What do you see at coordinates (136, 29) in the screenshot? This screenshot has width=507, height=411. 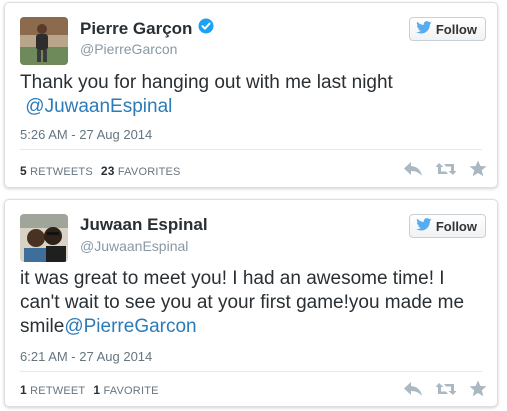 I see `display-name-text: Pierre Garçon` at bounding box center [136, 29].